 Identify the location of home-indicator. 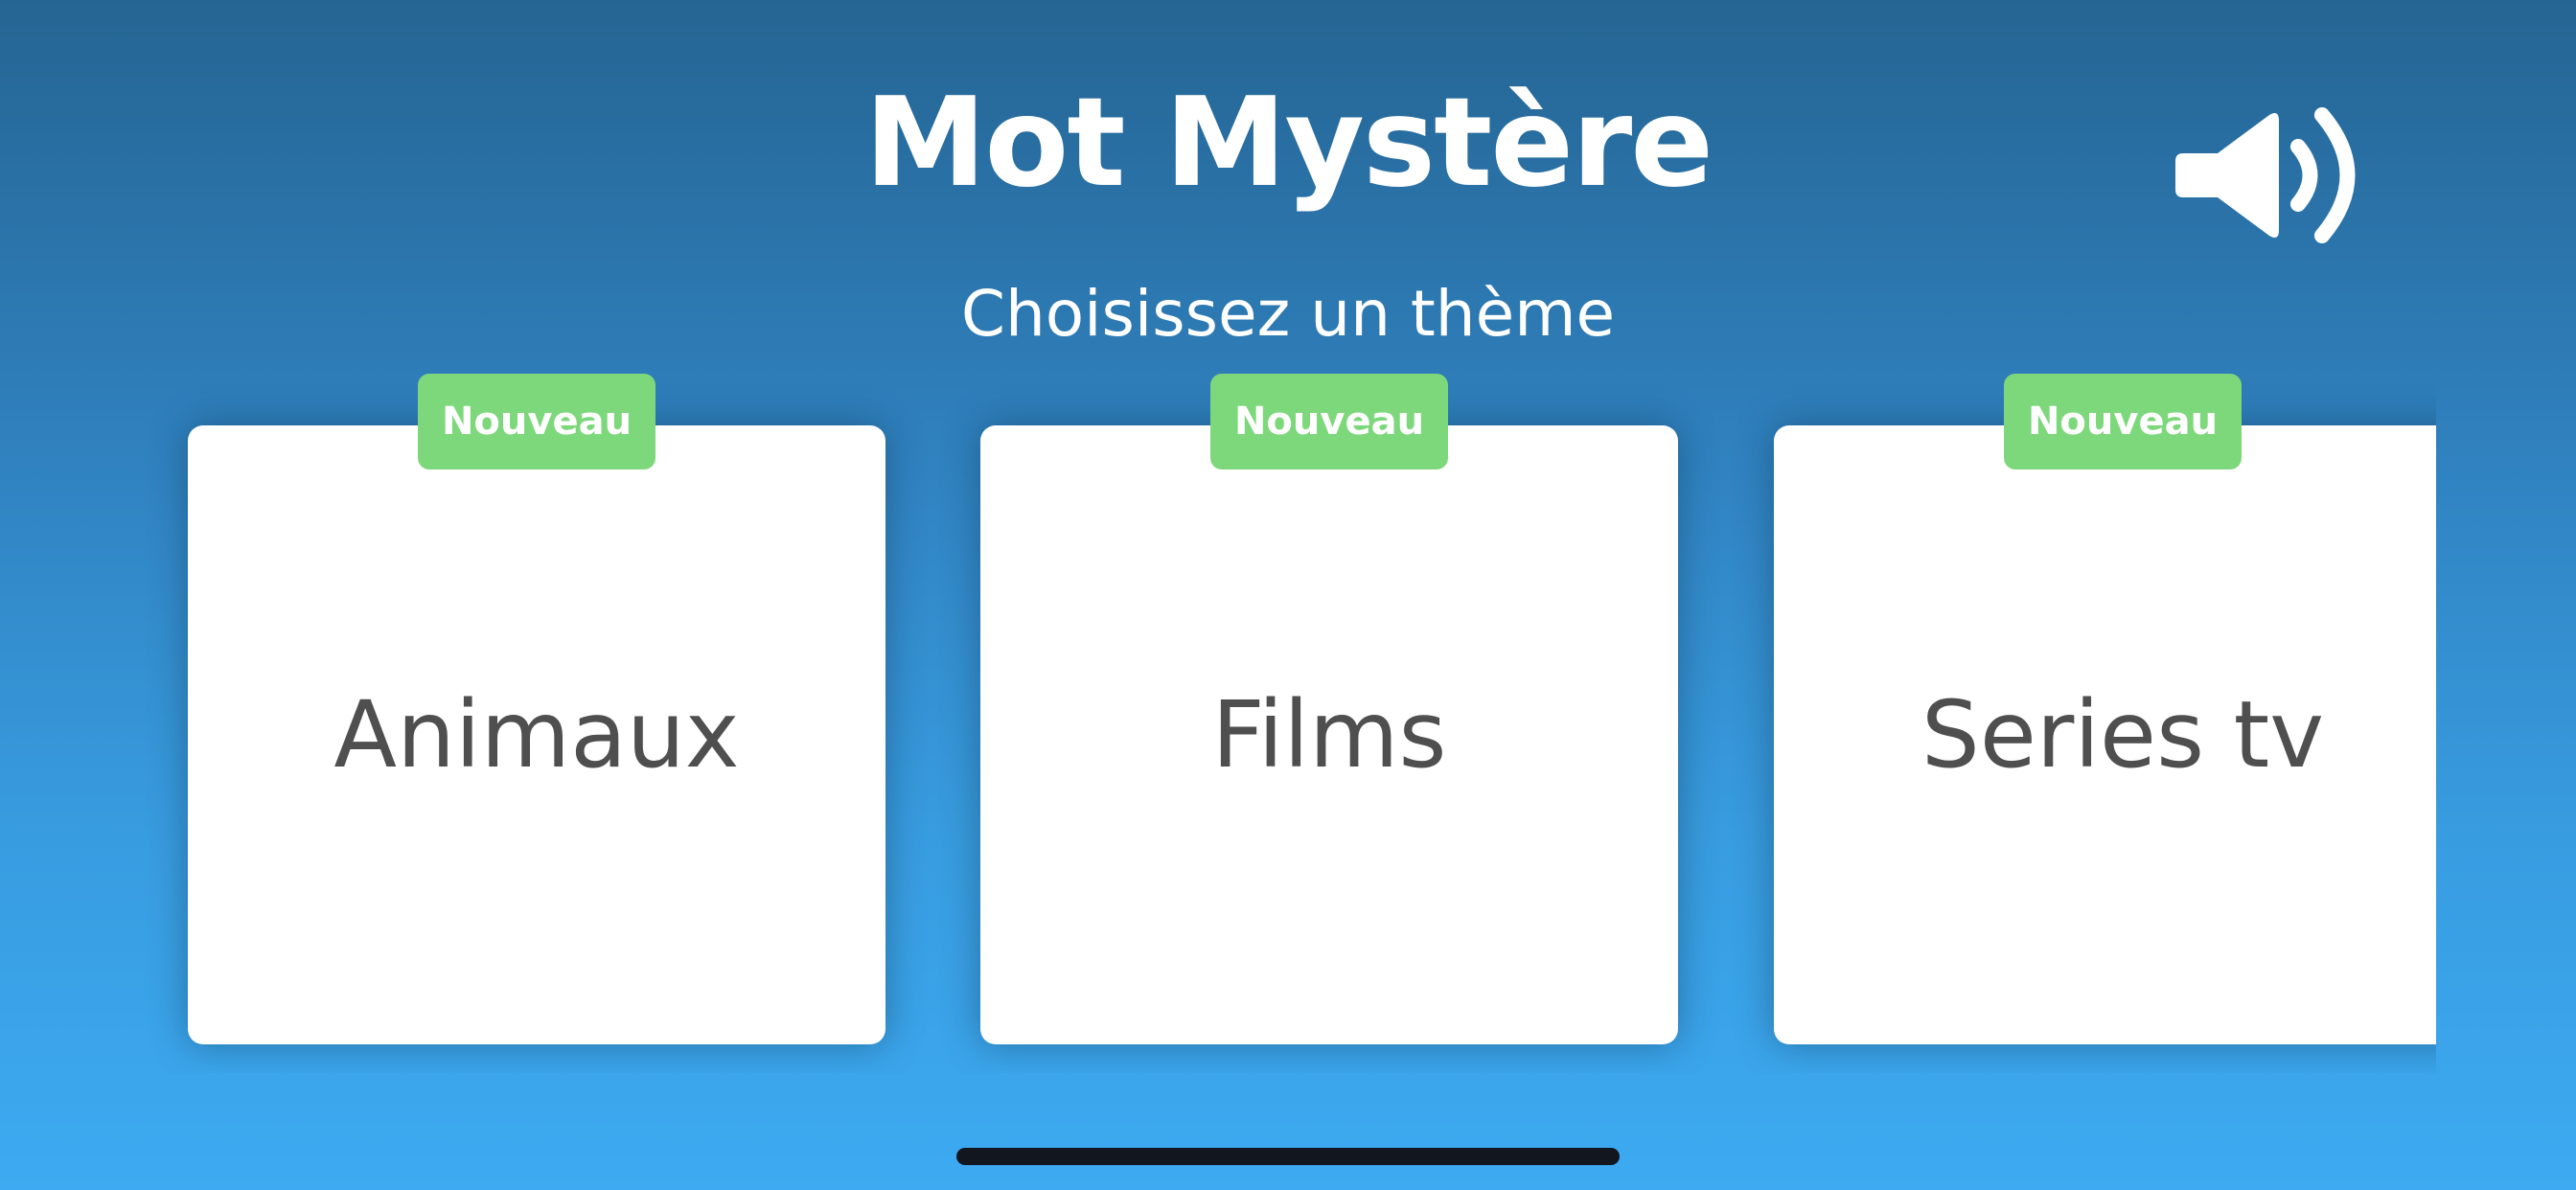
(1288, 1157).